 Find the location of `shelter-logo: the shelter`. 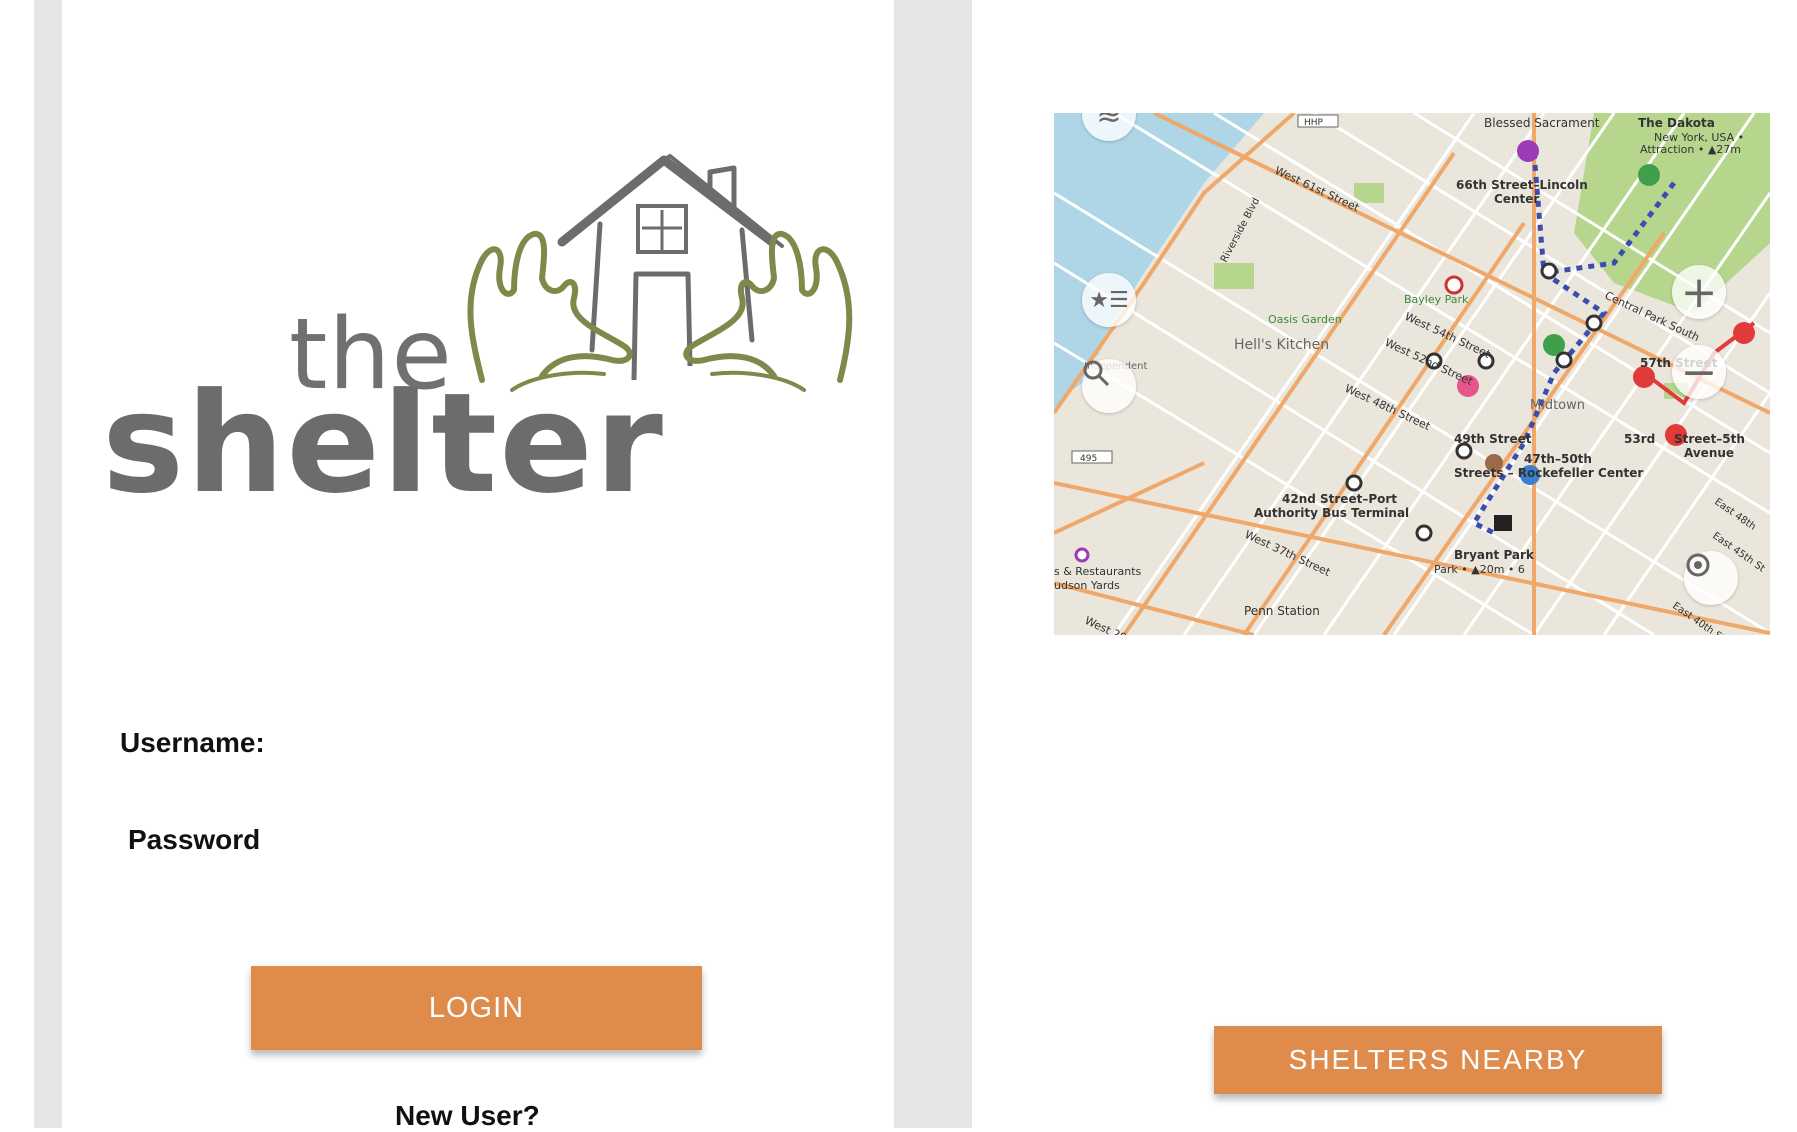

shelter-logo: the shelter is located at coordinates (482, 337).